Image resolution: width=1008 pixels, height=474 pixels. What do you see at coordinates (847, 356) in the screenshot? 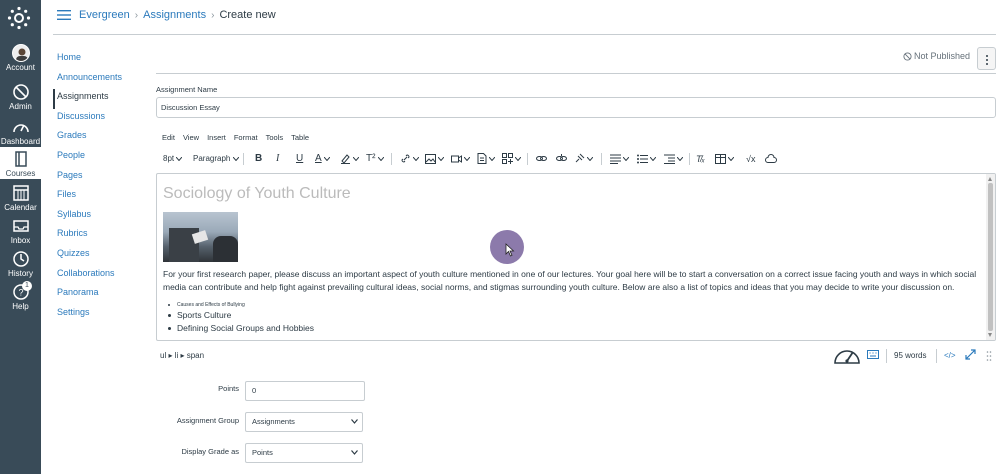
I see `accessibility-checker-button` at bounding box center [847, 356].